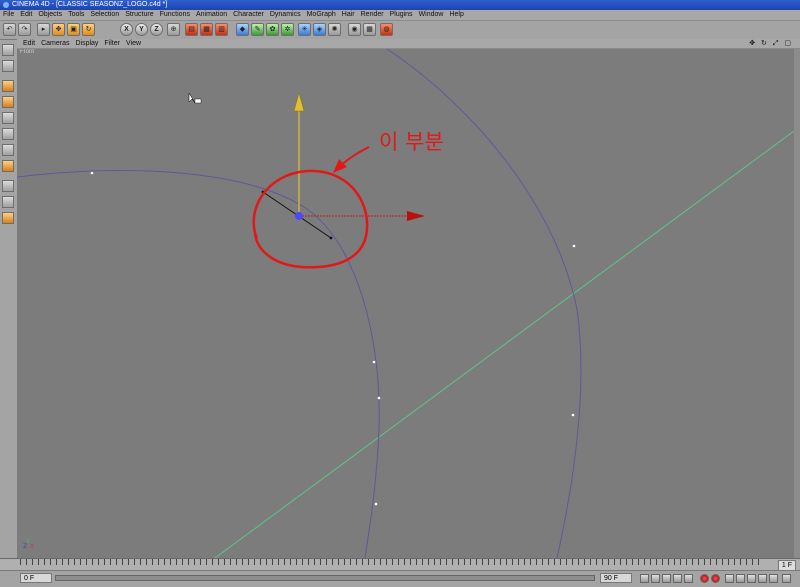  What do you see at coordinates (173, 29) in the screenshot?
I see `coord-system-icon: ⊕` at bounding box center [173, 29].